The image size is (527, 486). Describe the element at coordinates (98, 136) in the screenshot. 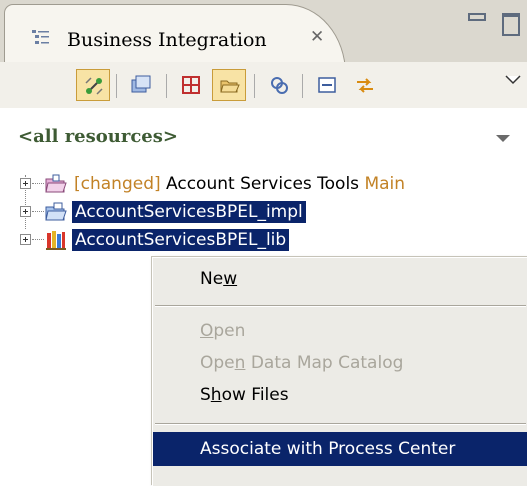

I see `resource-filter-value: <all resources>` at that location.